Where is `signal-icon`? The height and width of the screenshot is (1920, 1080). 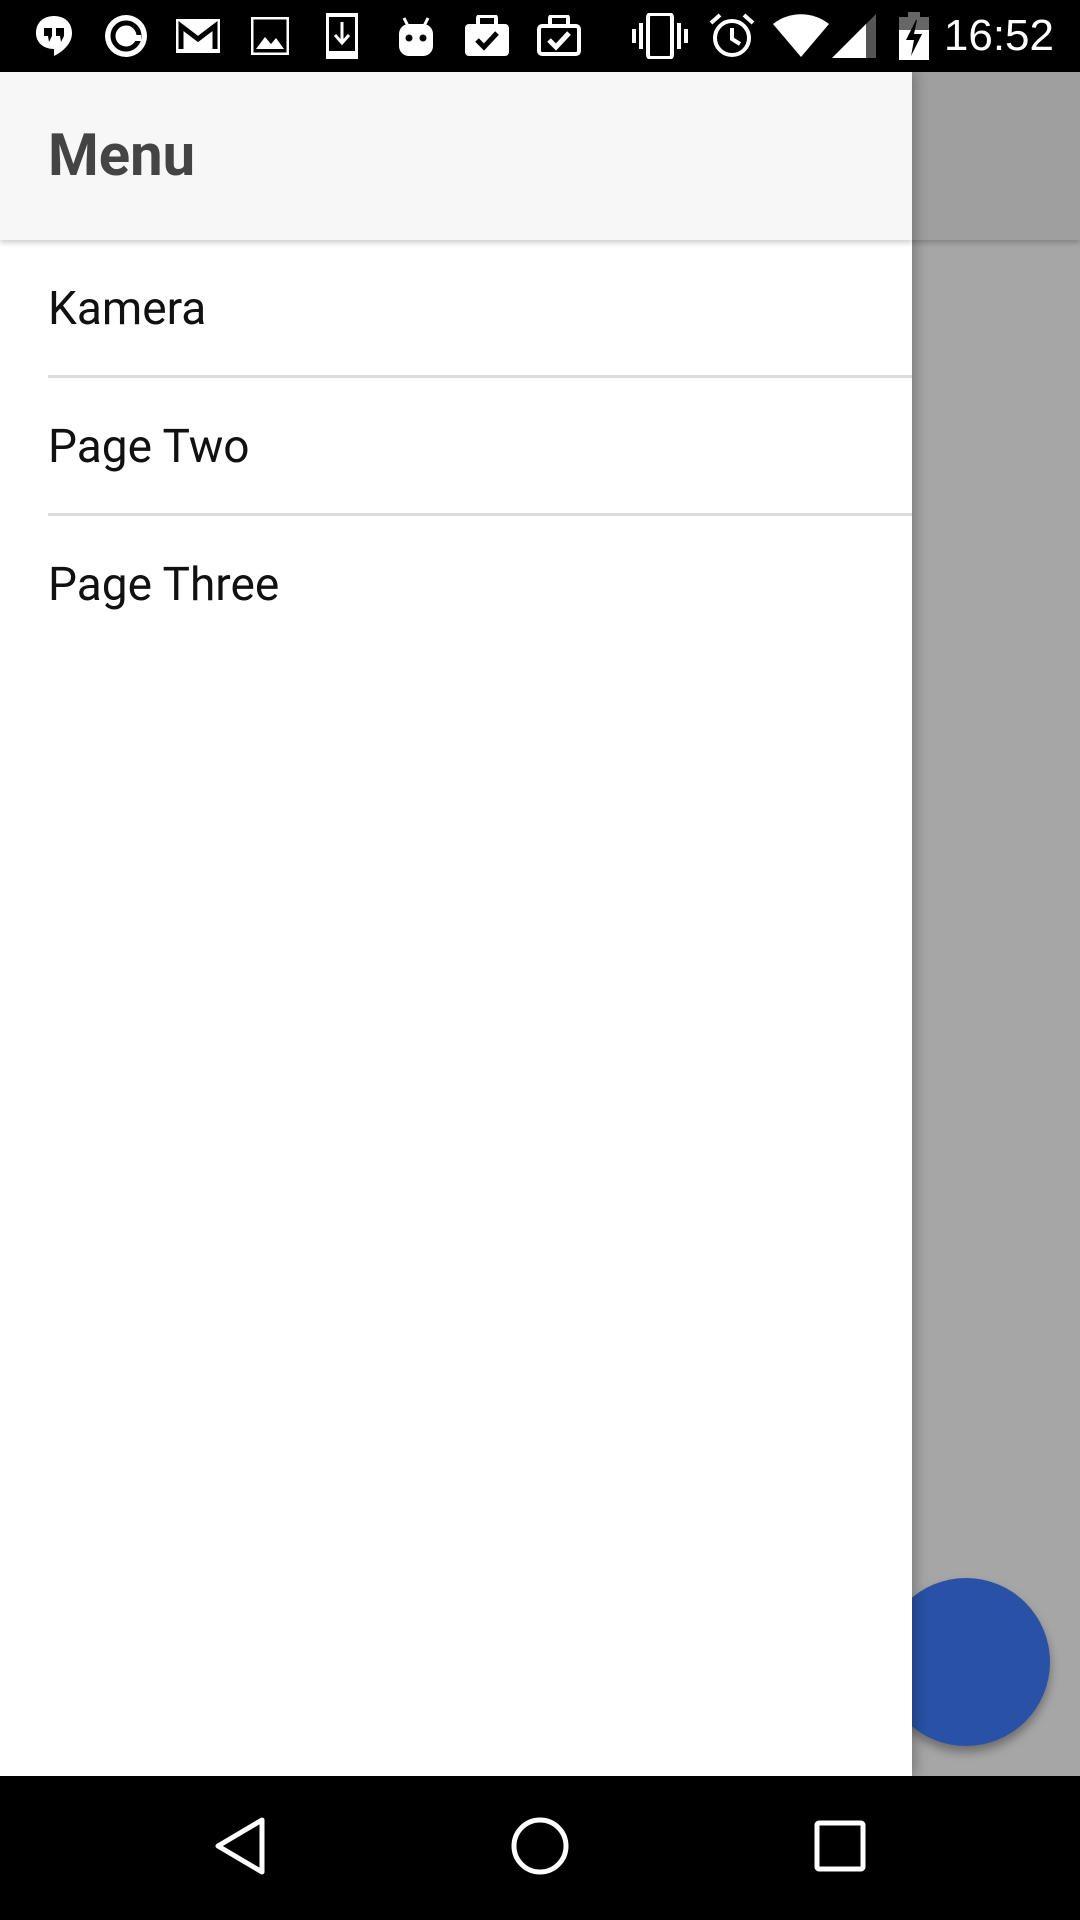
signal-icon is located at coordinates (854, 36).